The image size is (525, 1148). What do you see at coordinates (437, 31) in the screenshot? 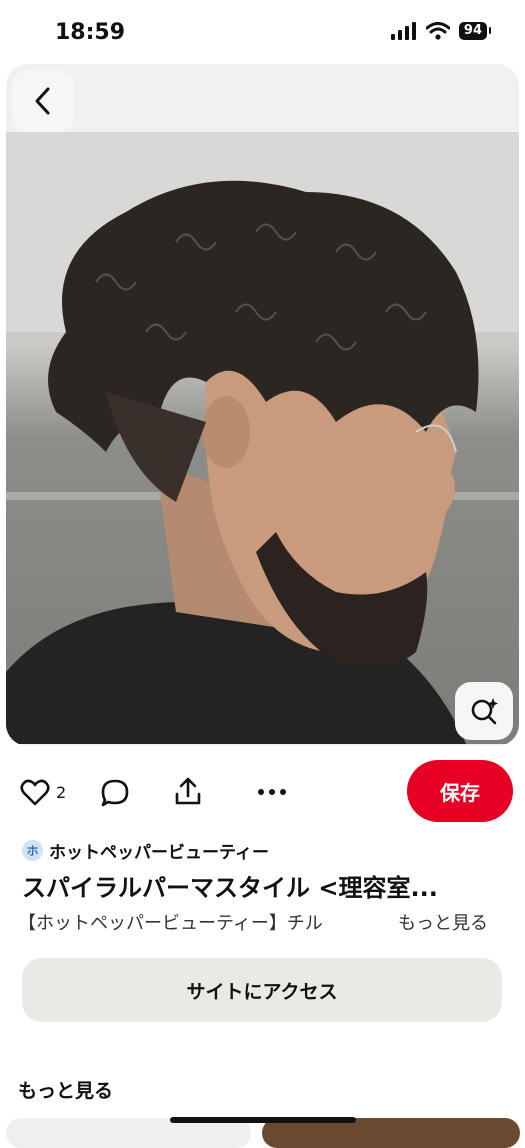
I see `wifi-icon` at bounding box center [437, 31].